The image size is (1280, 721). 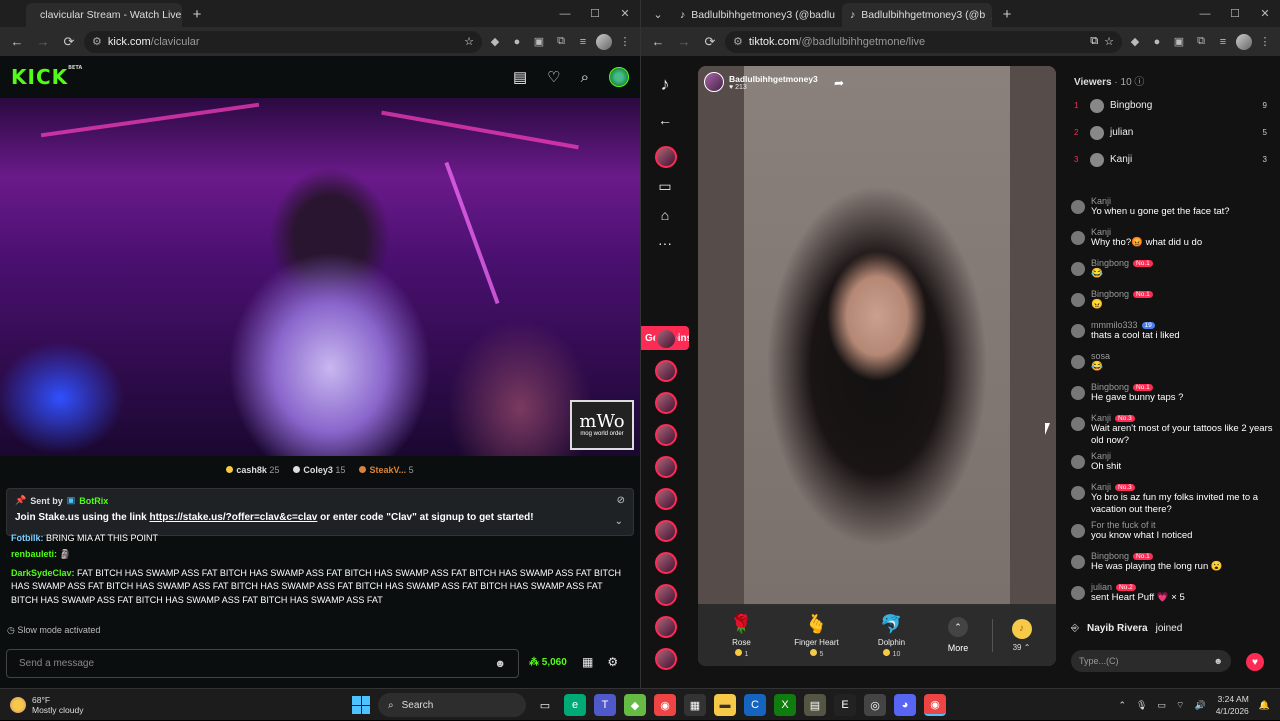 What do you see at coordinates (1255, 662) in the screenshot?
I see `like-heart-button: ♥` at bounding box center [1255, 662].